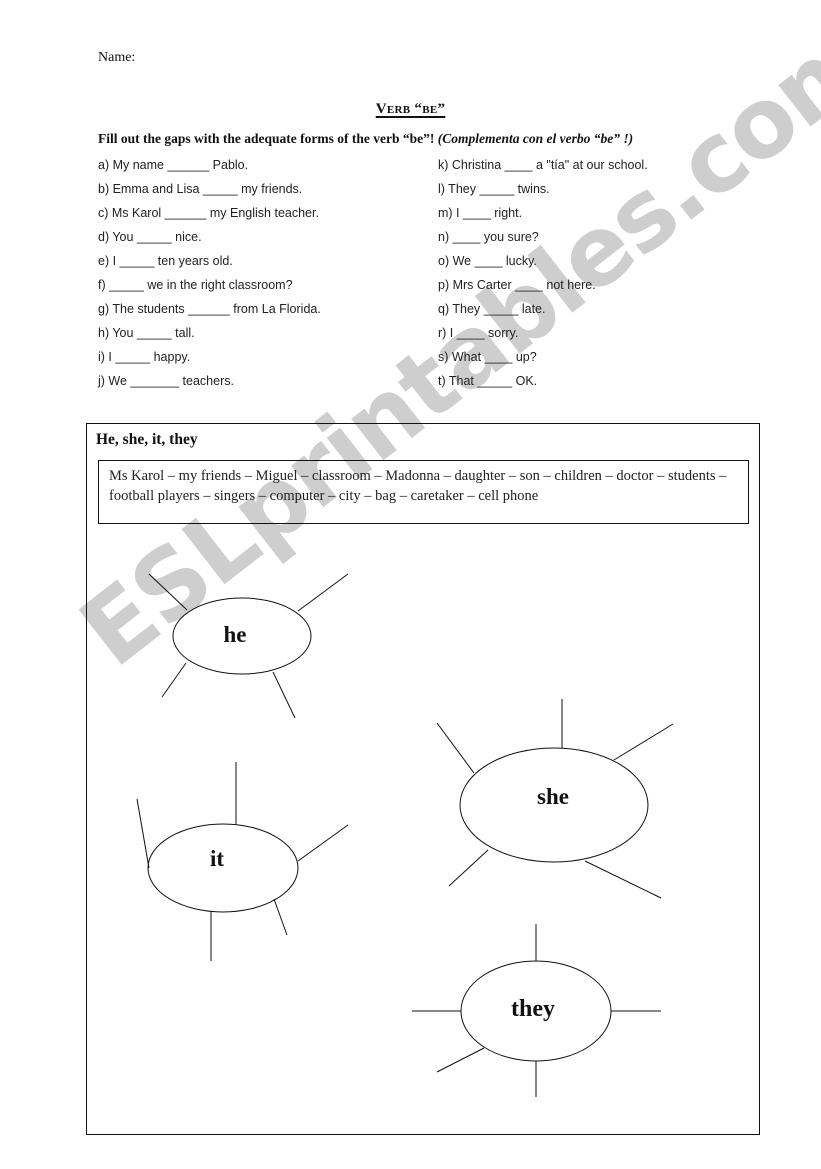 The image size is (821, 1169). What do you see at coordinates (217, 858) in the screenshot?
I see `bubble-label-it: it` at bounding box center [217, 858].